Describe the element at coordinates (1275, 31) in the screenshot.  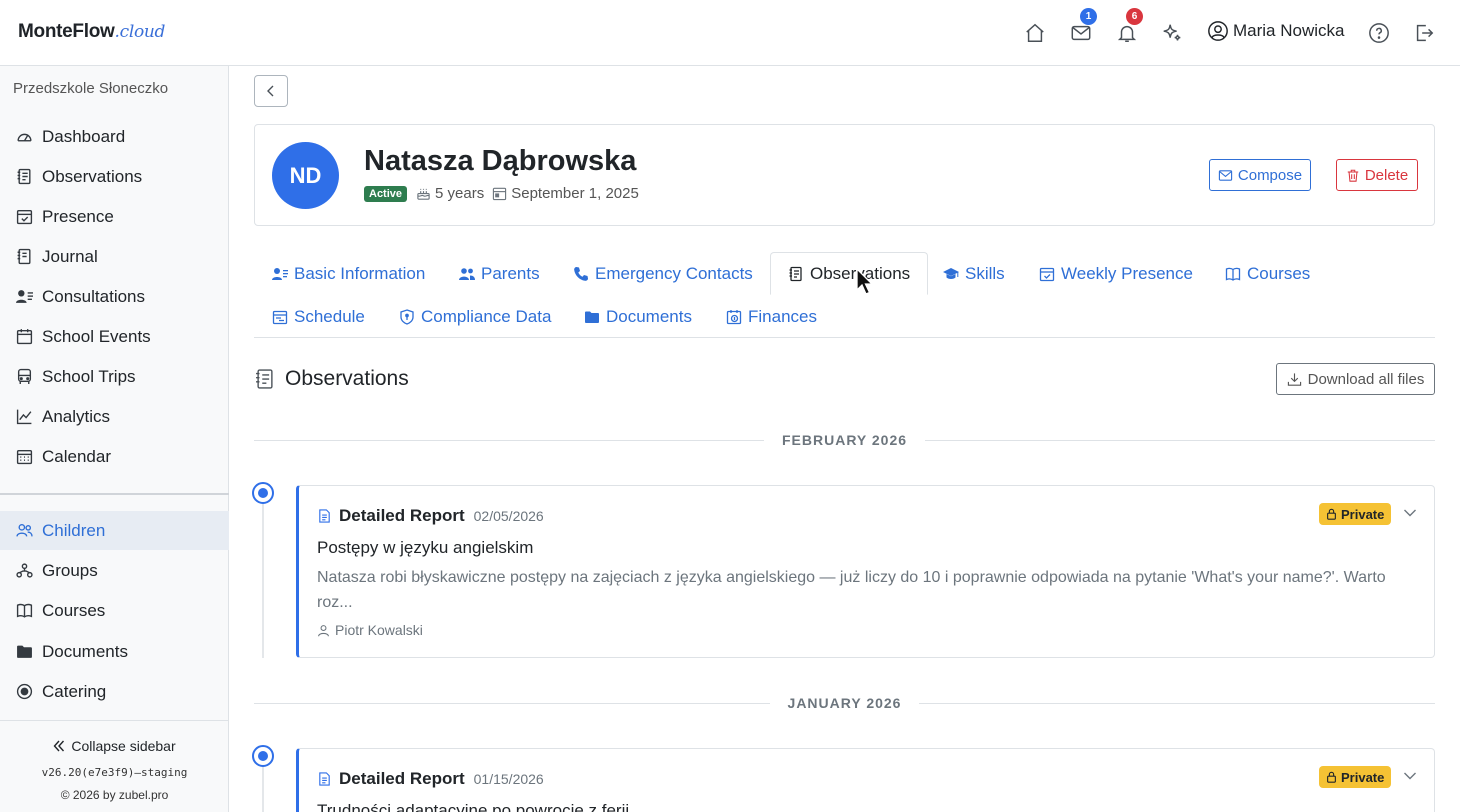
I see `user-menu: Maria Nowicka` at that location.